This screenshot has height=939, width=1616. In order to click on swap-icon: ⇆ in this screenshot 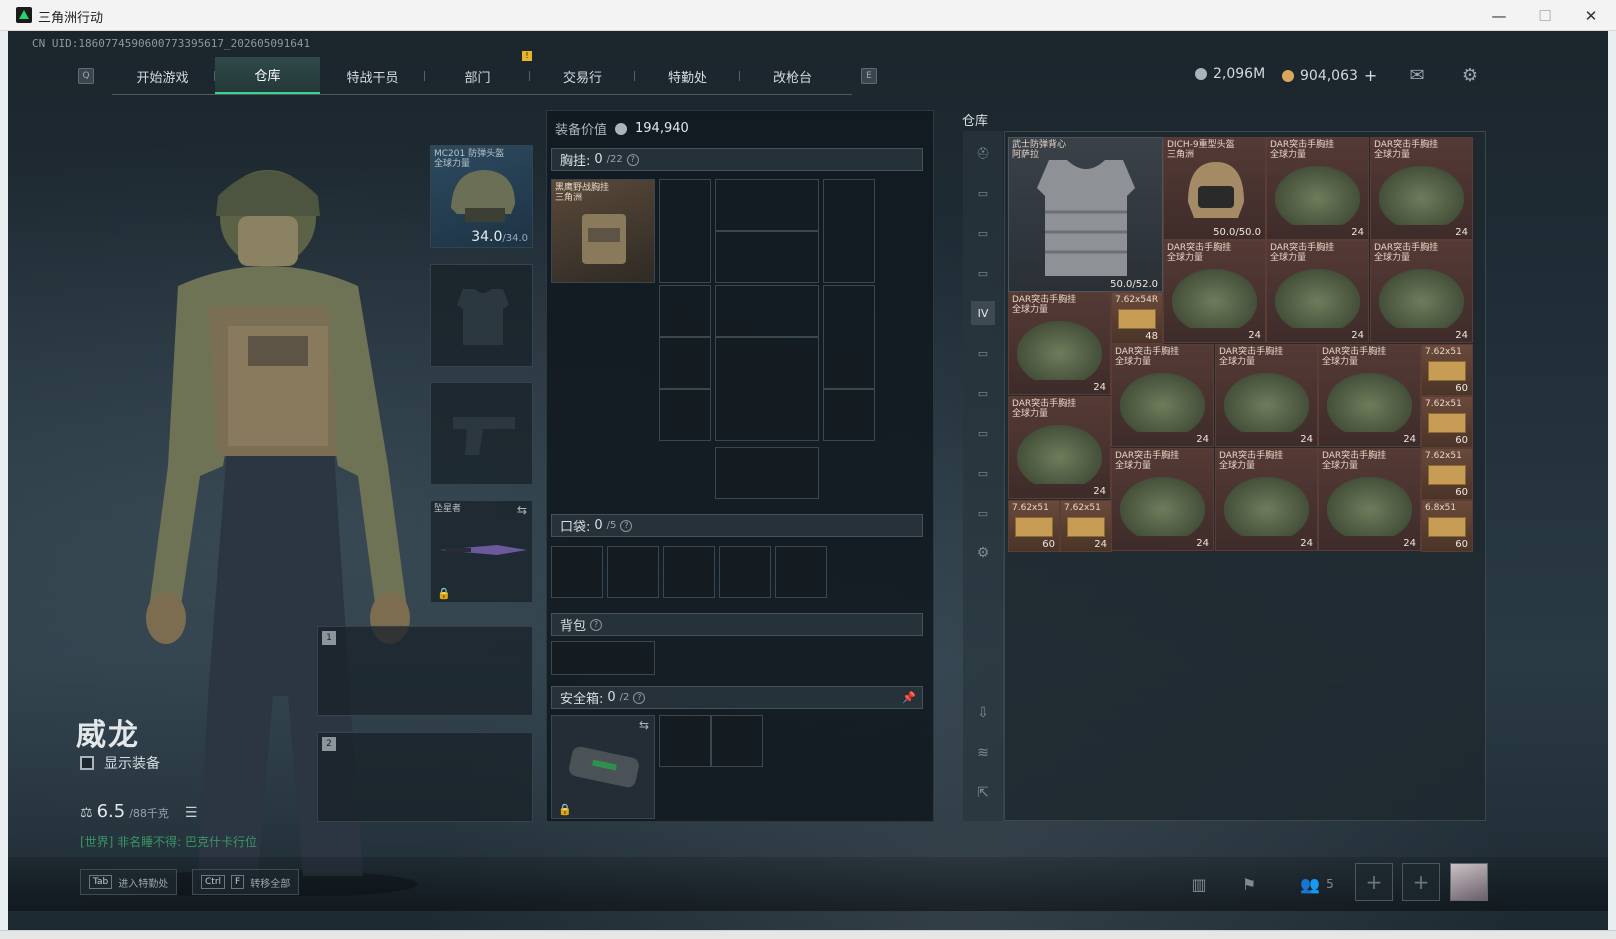, I will do `click(522, 510)`.